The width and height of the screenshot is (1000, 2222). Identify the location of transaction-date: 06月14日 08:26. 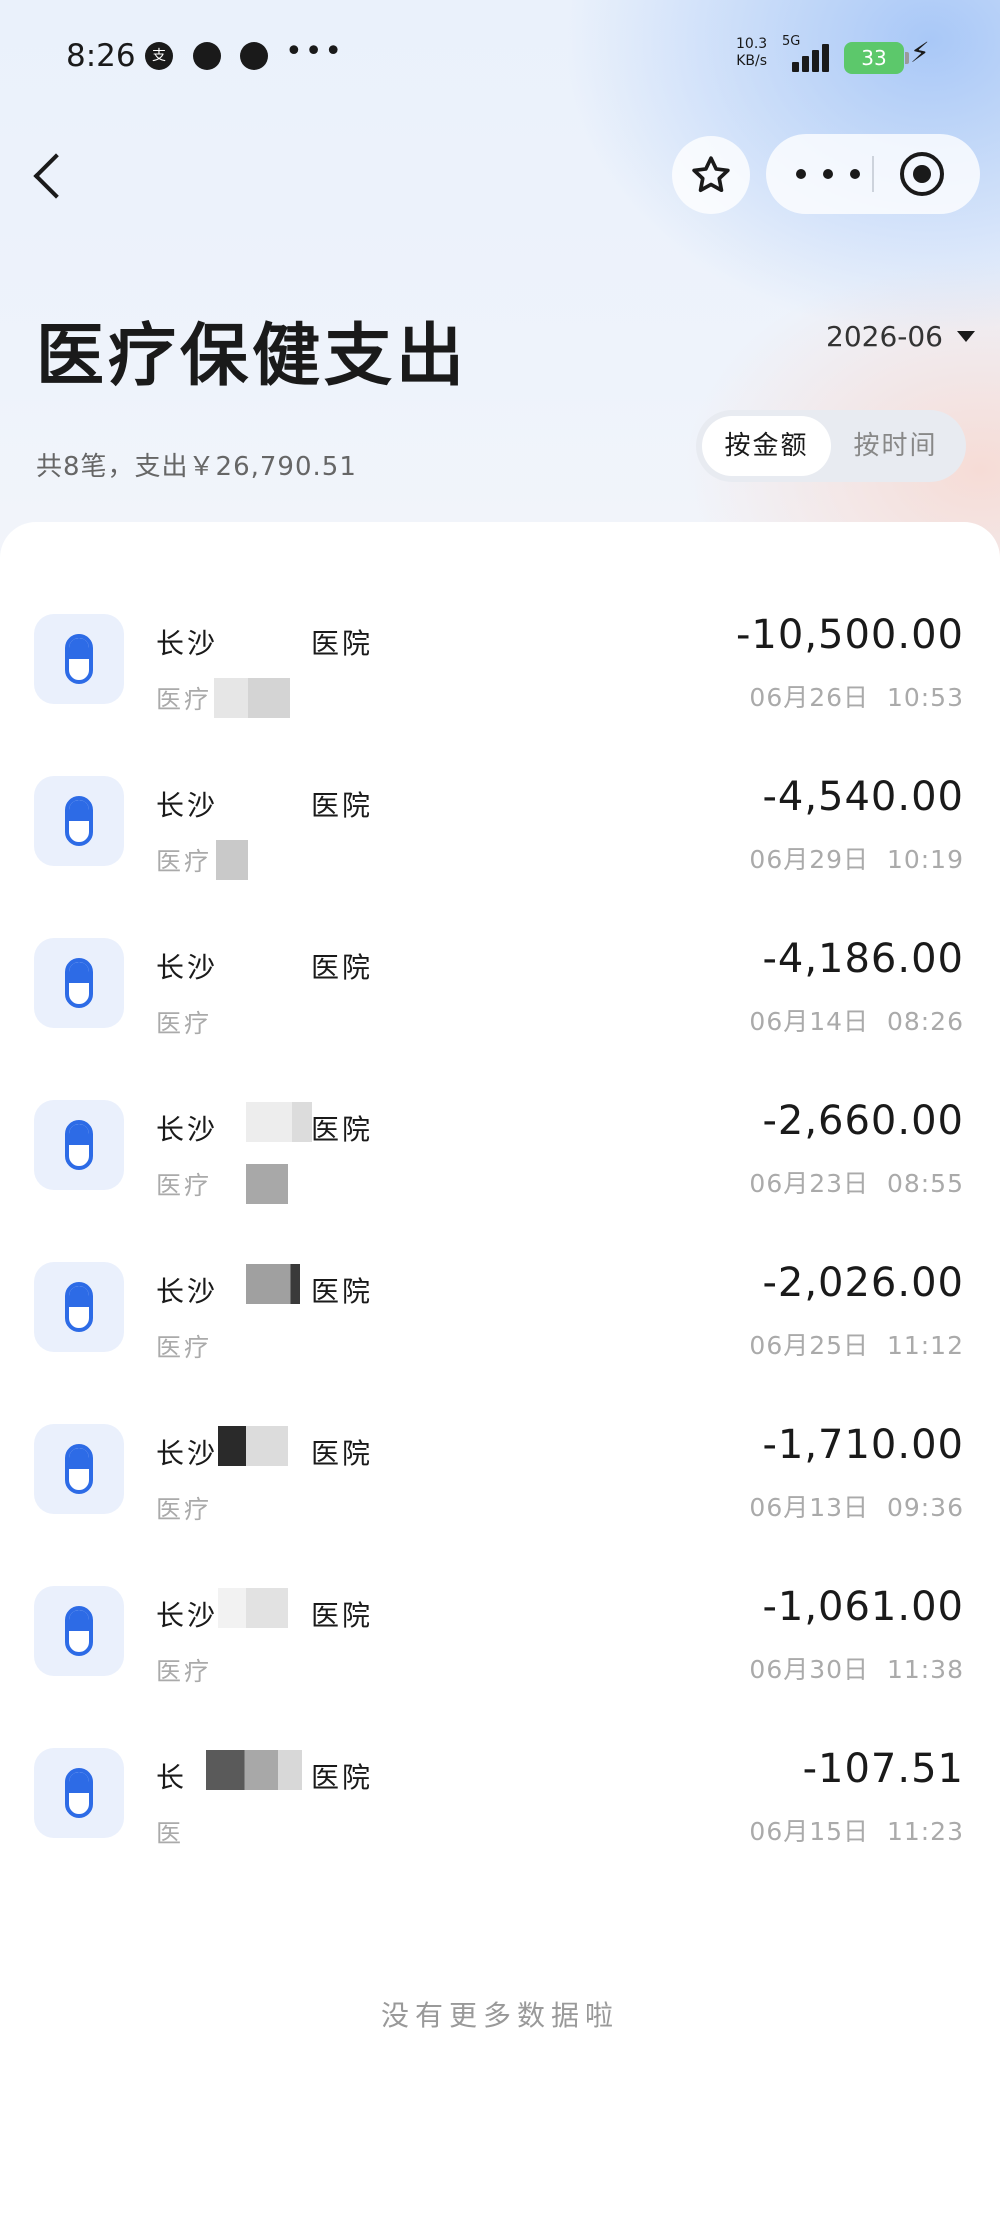
(856, 1021).